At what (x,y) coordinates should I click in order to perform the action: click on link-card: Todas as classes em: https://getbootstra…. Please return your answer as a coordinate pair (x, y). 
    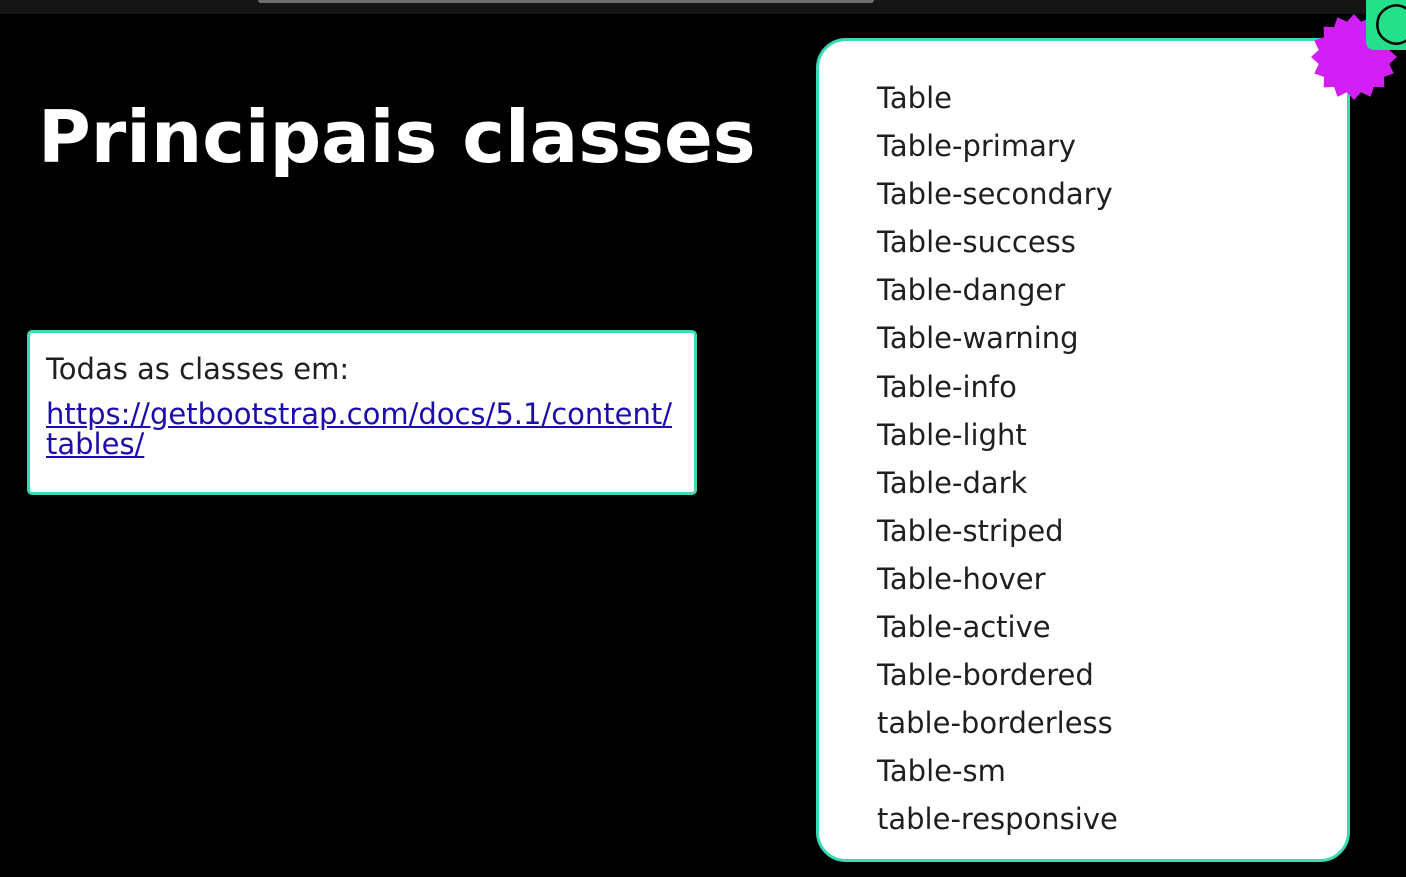
    Looking at the image, I should click on (362, 412).